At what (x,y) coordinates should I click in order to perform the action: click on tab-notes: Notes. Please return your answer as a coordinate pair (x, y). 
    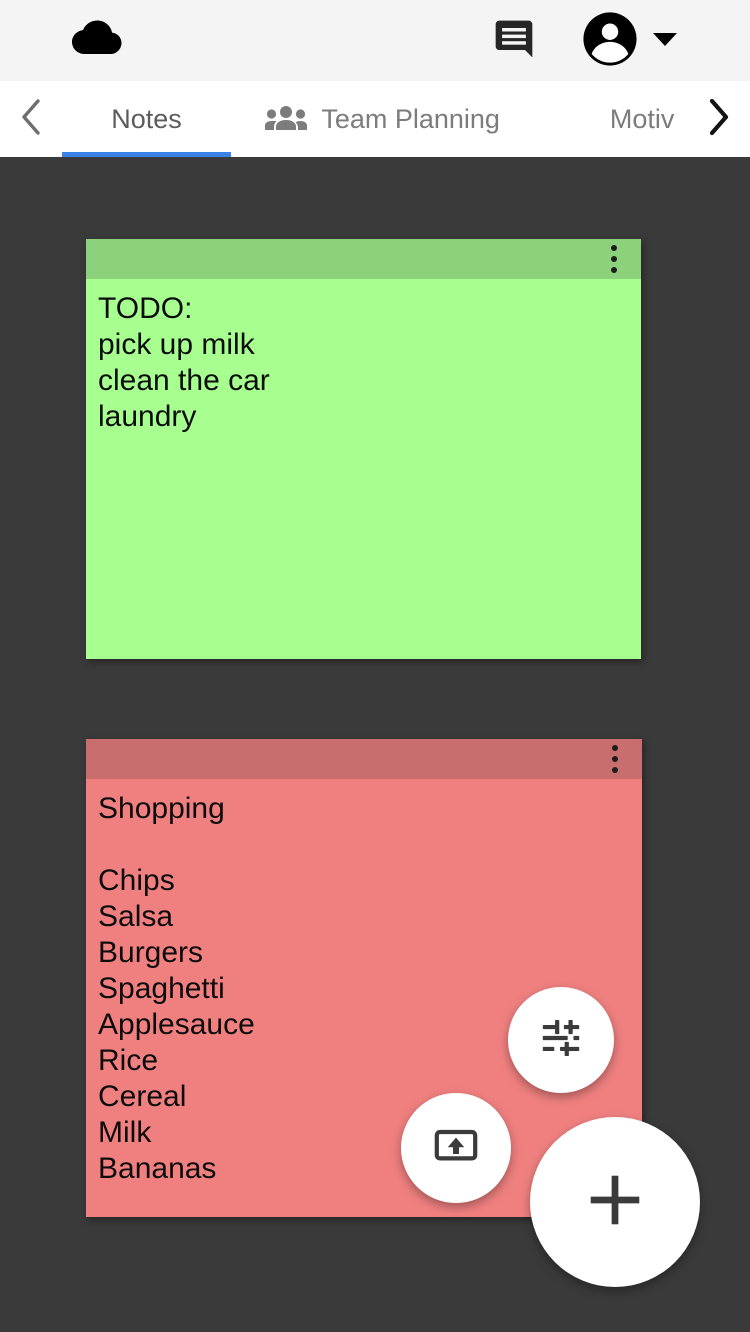
    Looking at the image, I should click on (146, 119).